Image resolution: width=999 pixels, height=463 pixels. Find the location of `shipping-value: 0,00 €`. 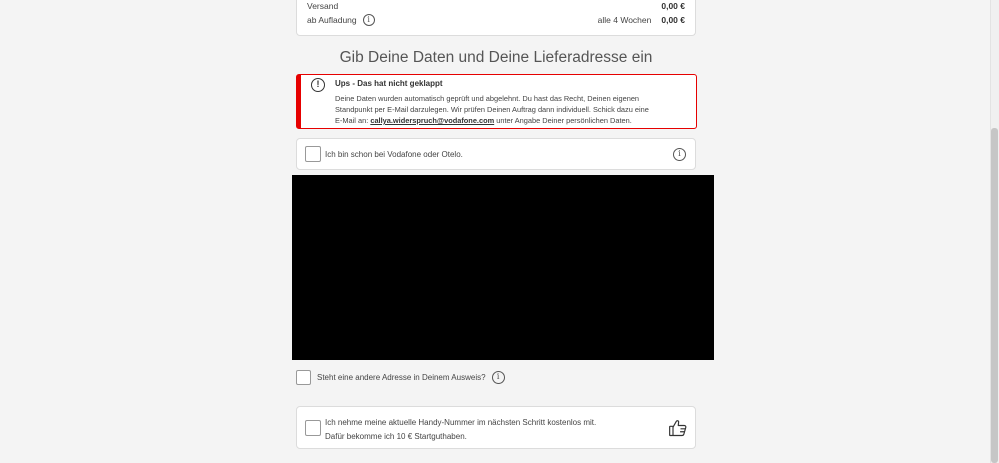

shipping-value: 0,00 € is located at coordinates (673, 6).